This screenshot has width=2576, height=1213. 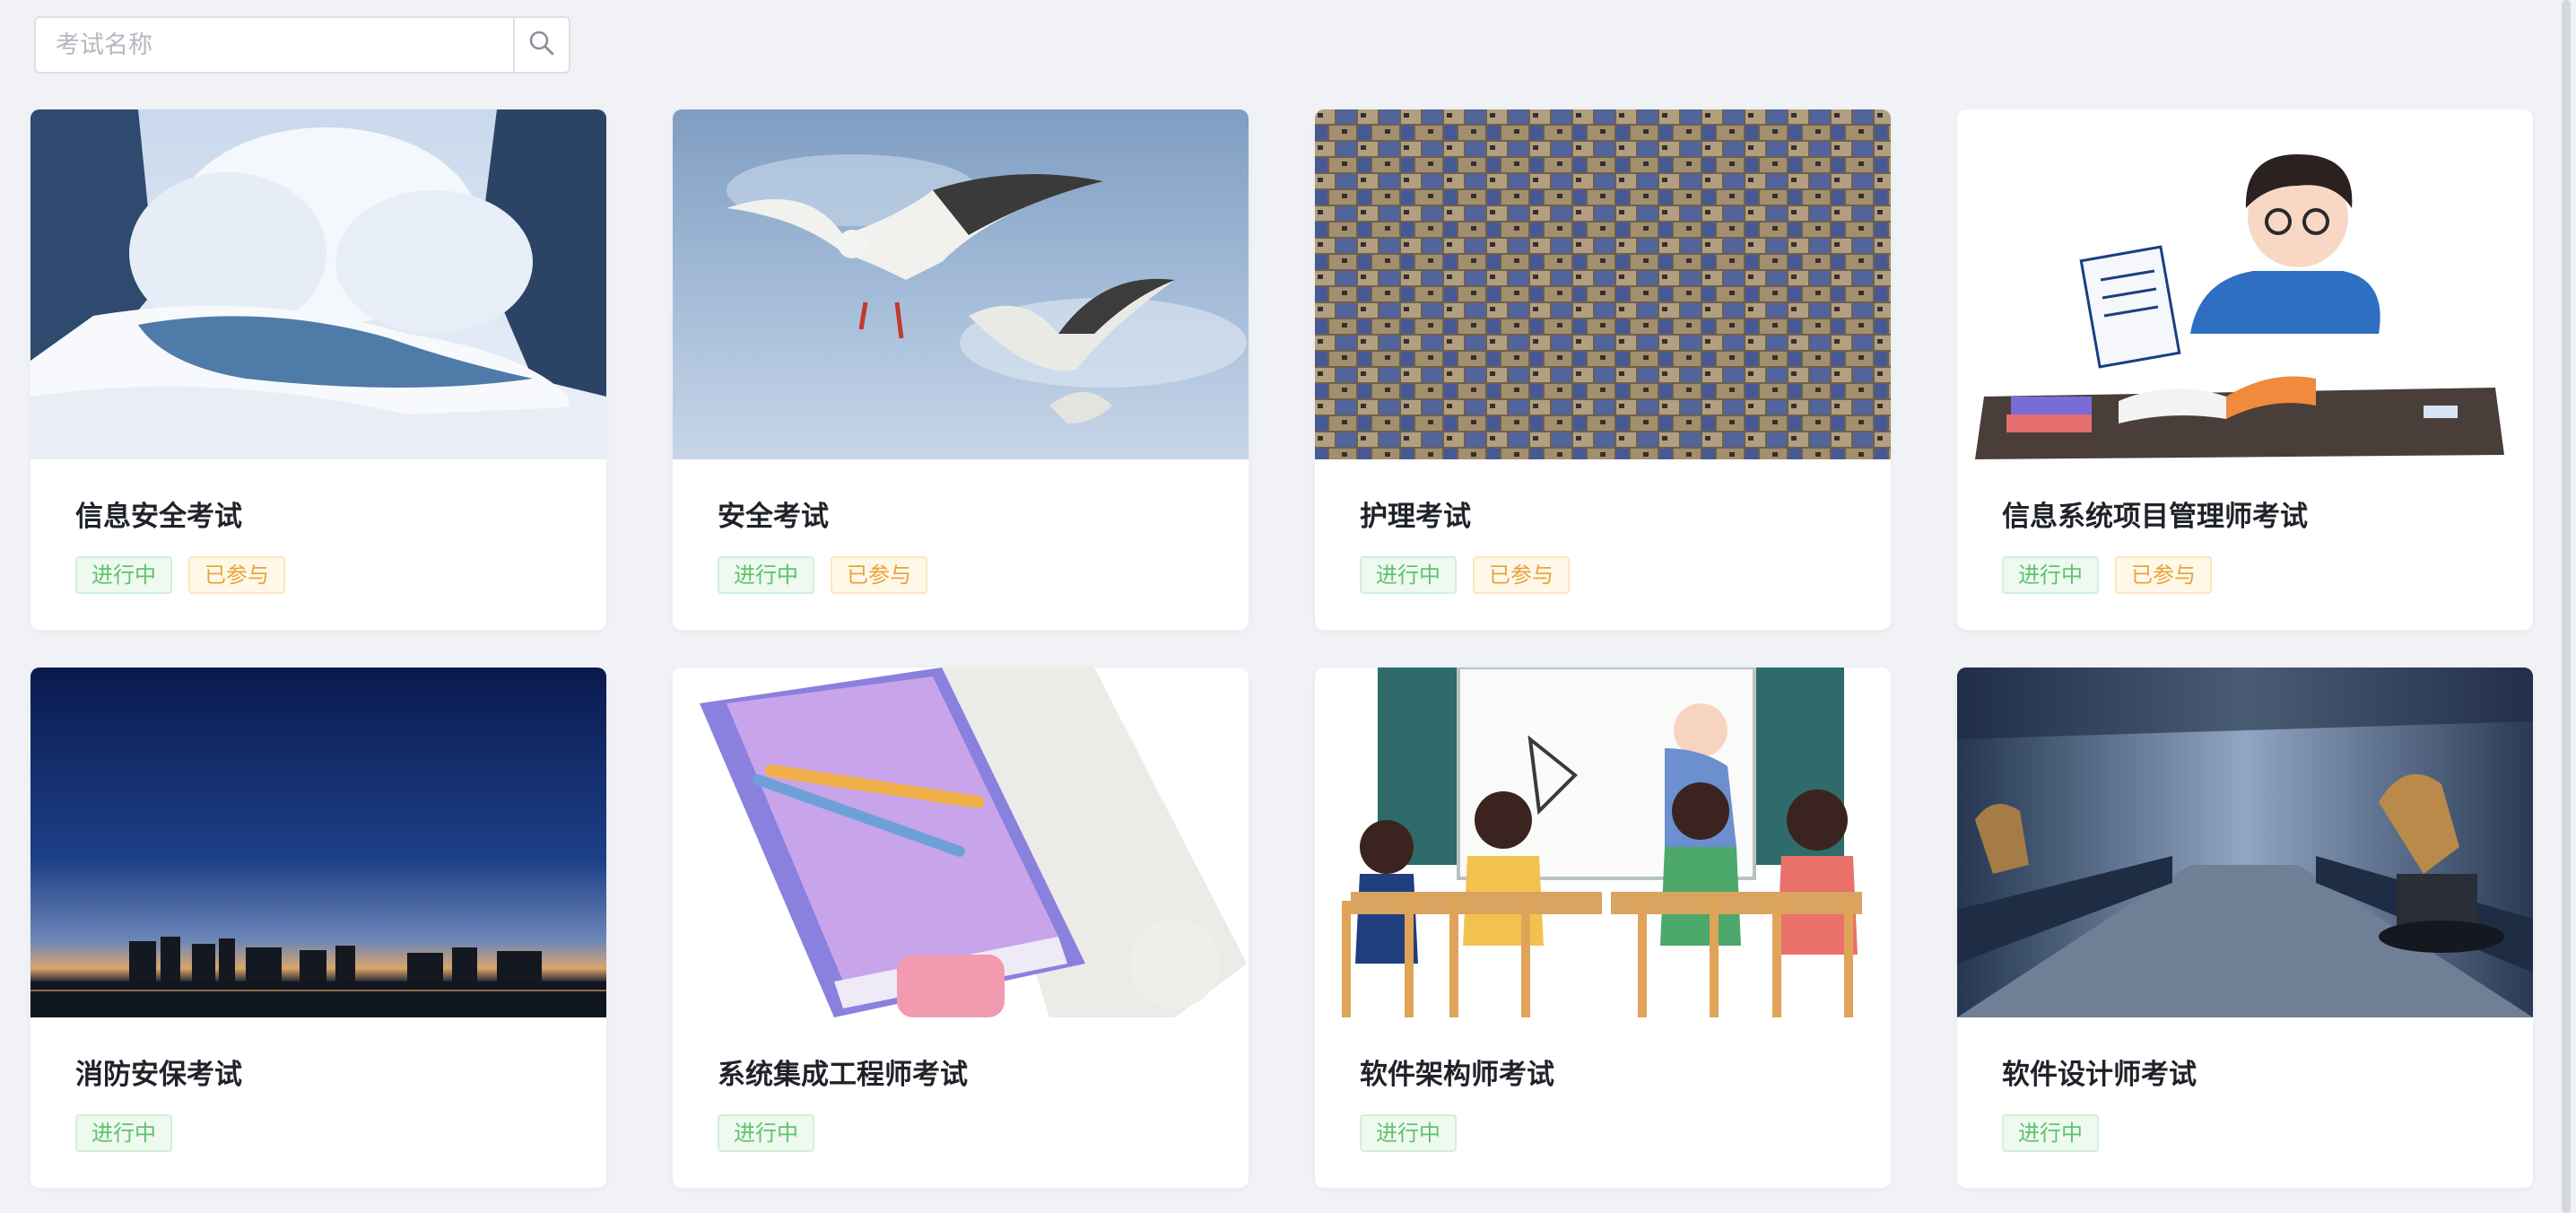 I want to click on vertical-scrollbar, so click(x=2566, y=606).